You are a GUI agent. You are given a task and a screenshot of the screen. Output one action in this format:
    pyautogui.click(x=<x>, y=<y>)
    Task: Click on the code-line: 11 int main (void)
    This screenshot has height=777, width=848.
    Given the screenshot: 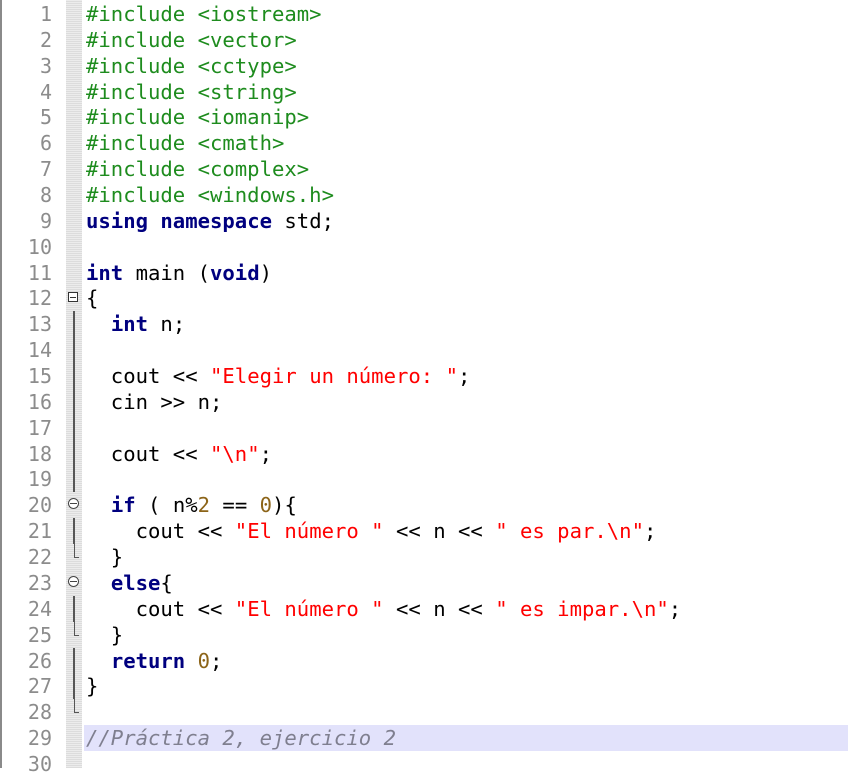 What is the action you would take?
    pyautogui.click(x=425, y=273)
    